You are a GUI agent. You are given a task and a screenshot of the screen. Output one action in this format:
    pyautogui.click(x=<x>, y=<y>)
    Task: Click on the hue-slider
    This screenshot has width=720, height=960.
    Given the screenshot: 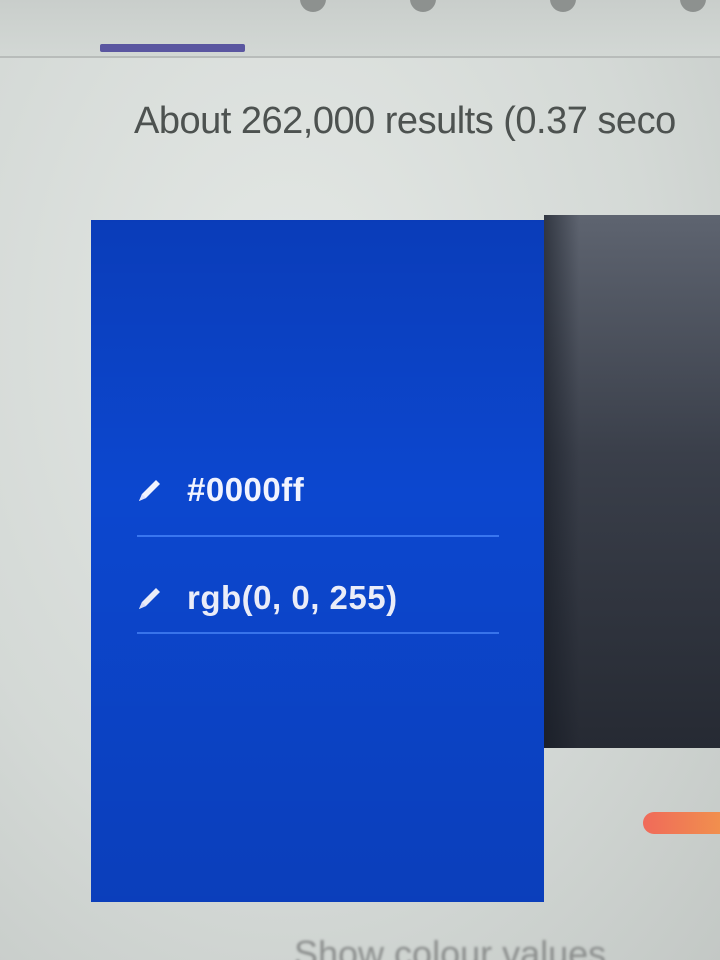 What is the action you would take?
    pyautogui.click(x=681, y=823)
    